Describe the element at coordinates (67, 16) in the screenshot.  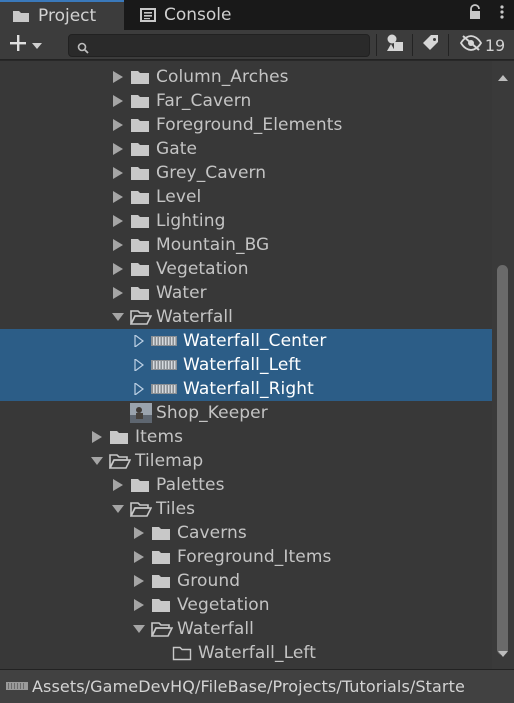
I see `tab-project-label: Project` at that location.